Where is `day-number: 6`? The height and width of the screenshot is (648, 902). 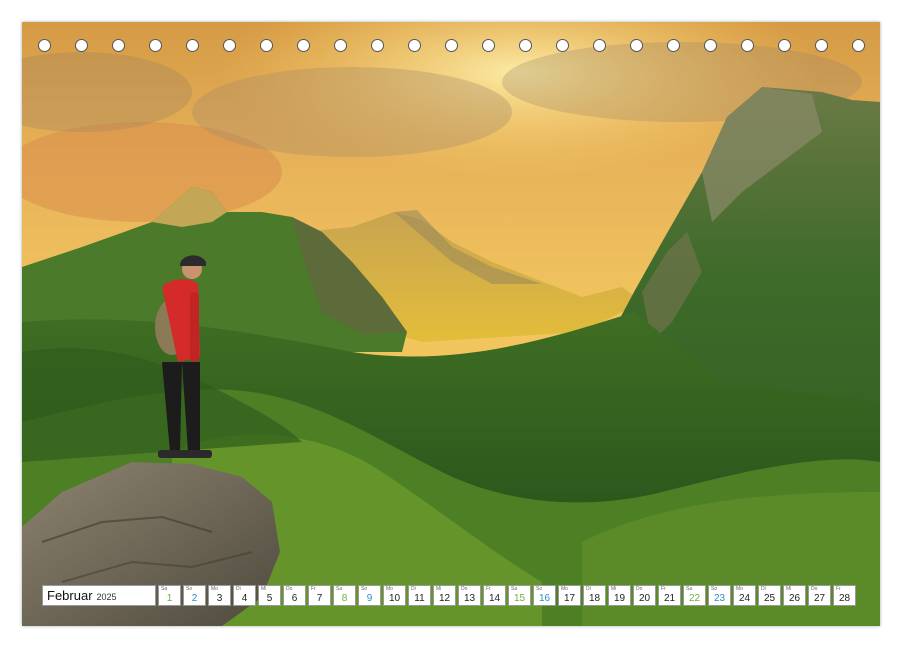
day-number: 6 is located at coordinates (294, 598).